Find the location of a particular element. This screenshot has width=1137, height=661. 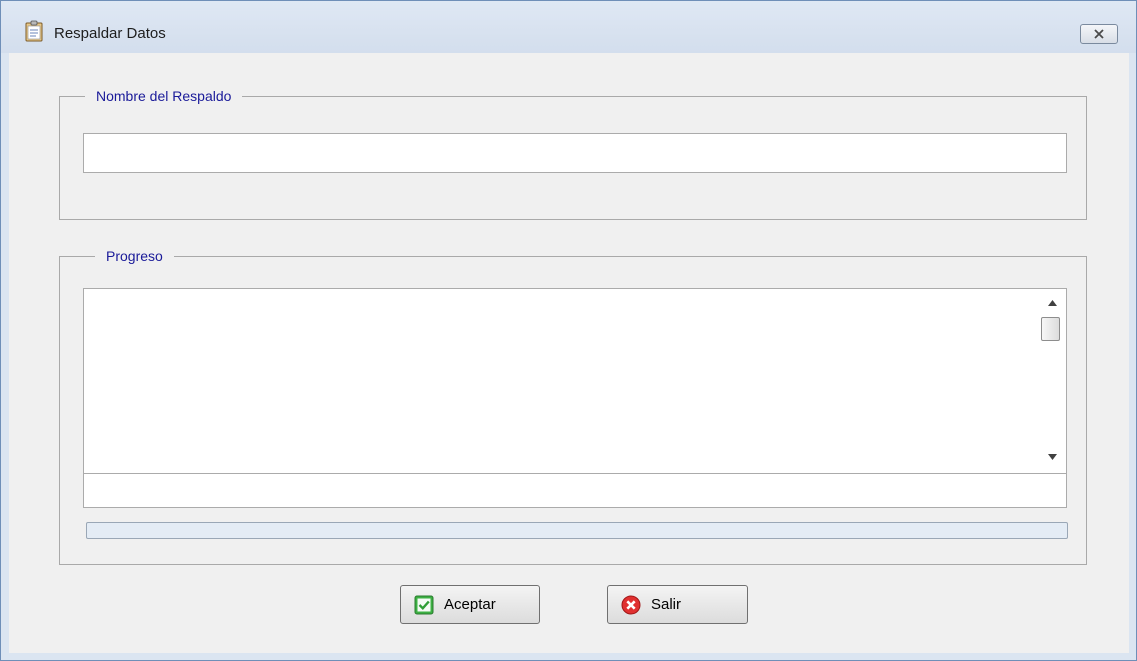

progress-legend: Progreso is located at coordinates (134, 256).